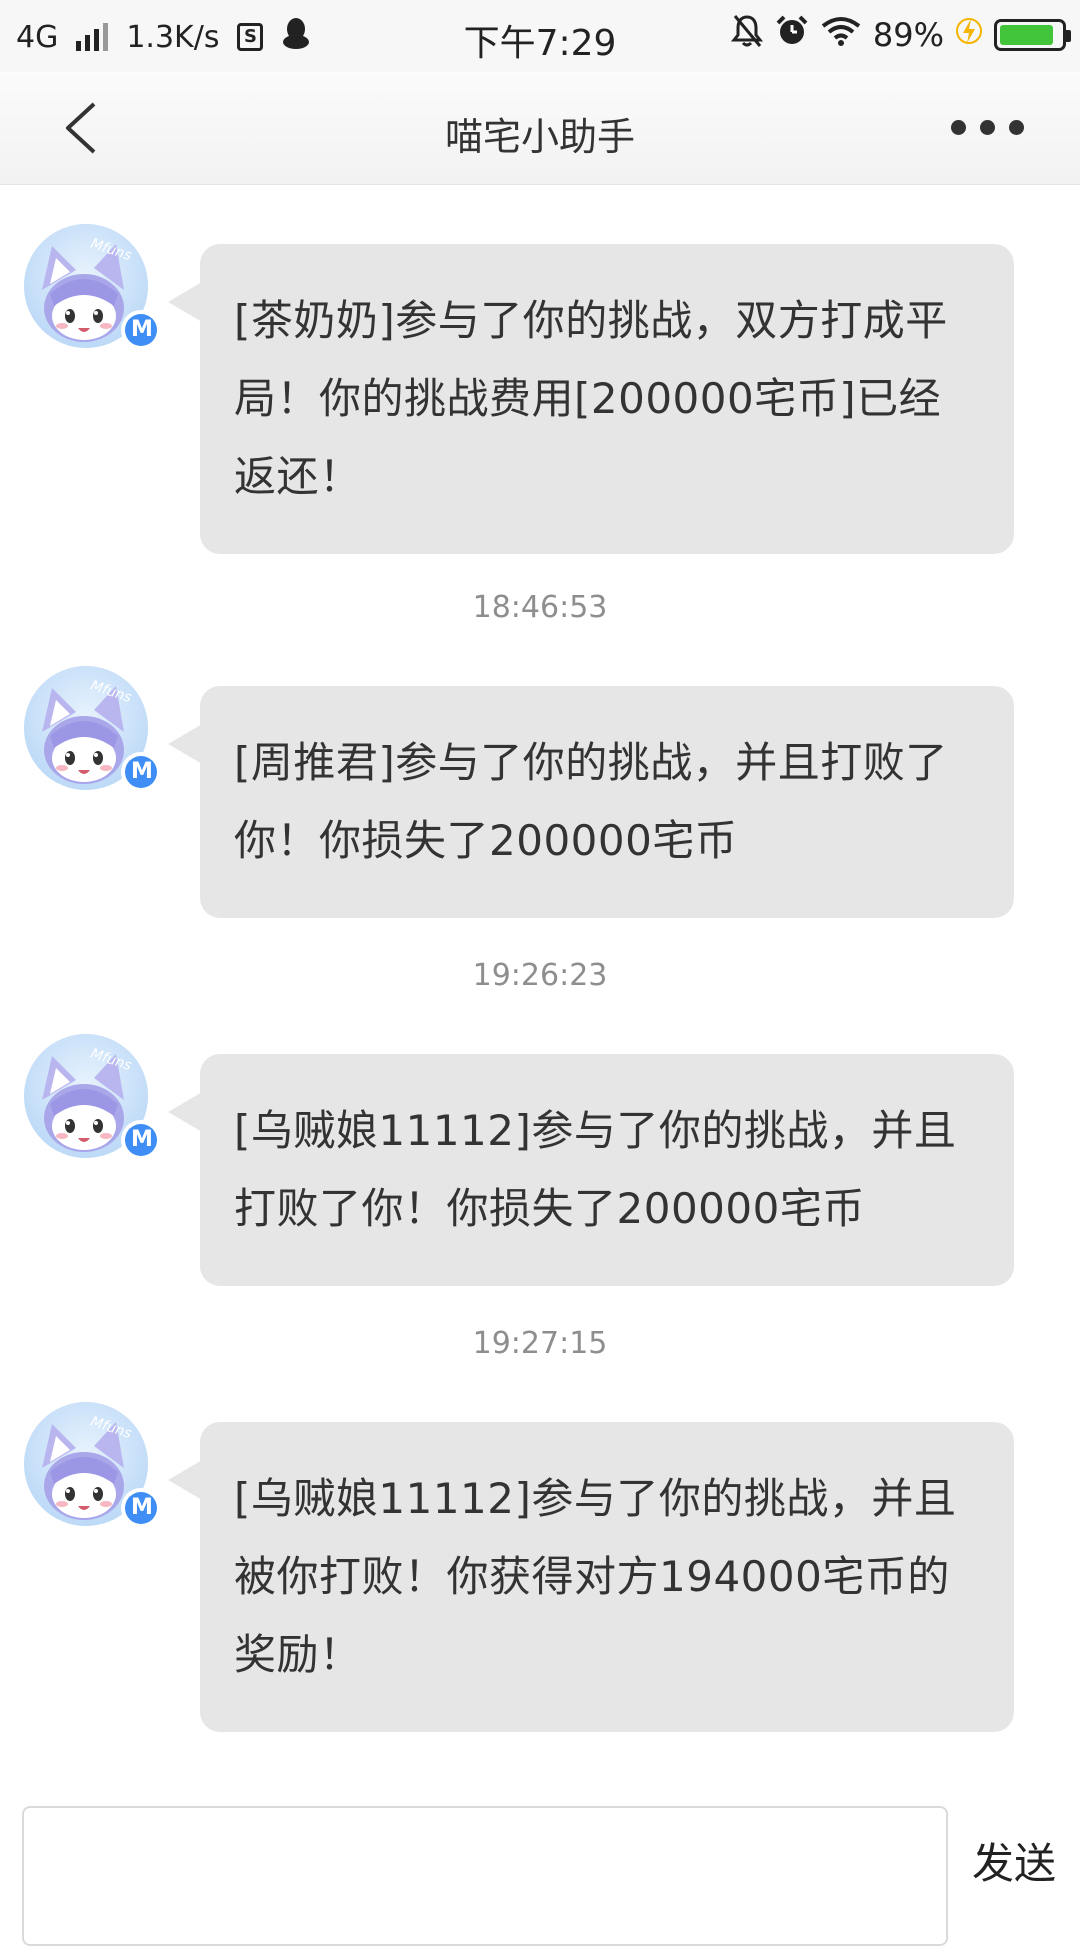 This screenshot has width=1080, height=1946. Describe the element at coordinates (540, 1343) in the screenshot. I see `message-timestamp: 19:27:15` at that location.